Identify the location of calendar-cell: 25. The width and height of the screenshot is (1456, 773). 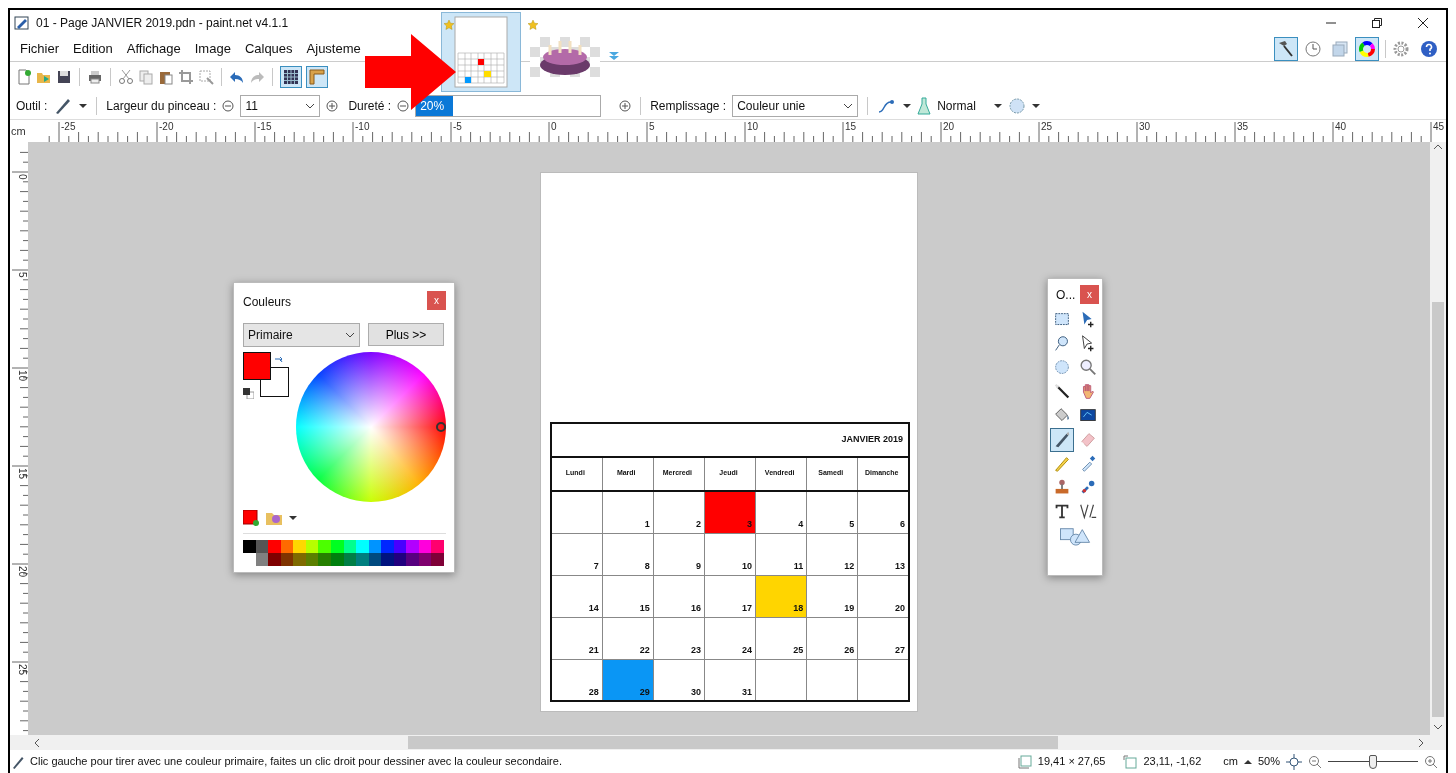
(781, 638).